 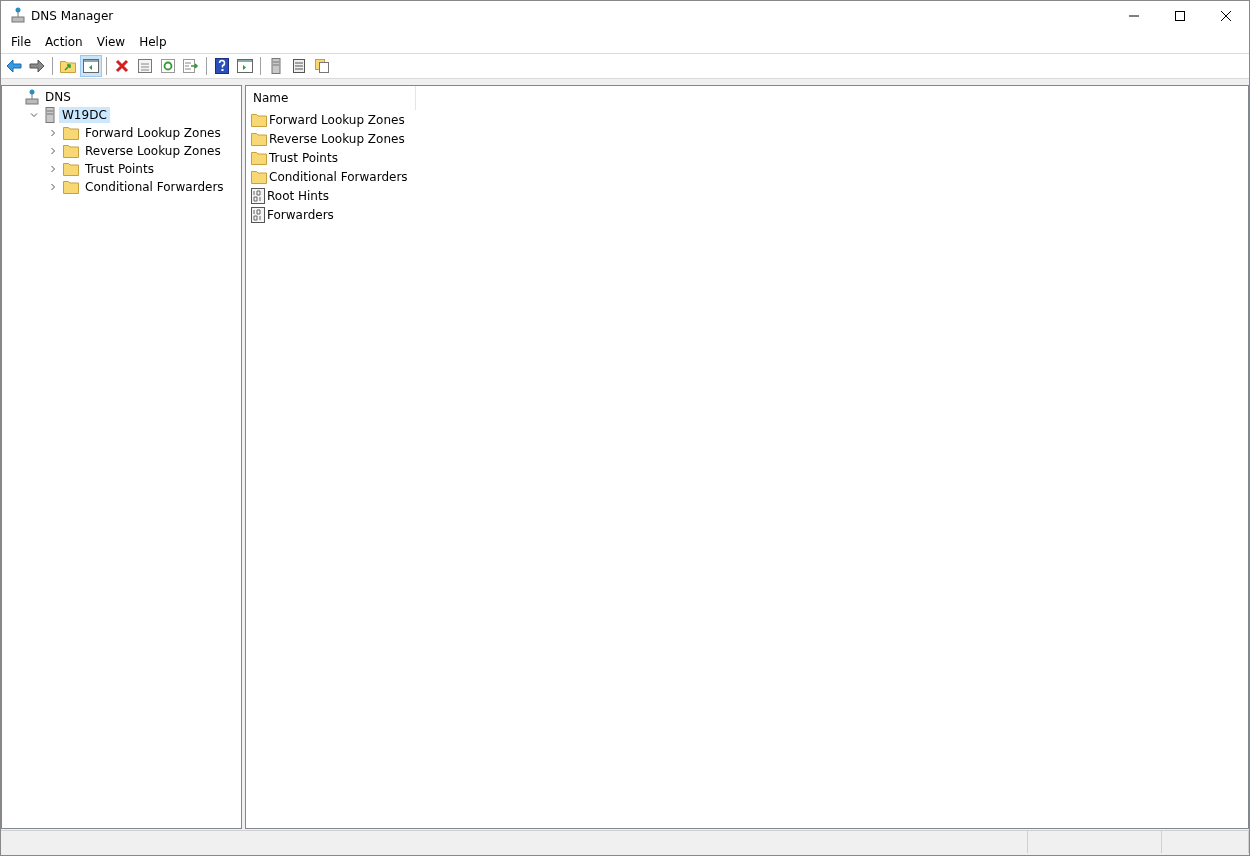 I want to click on menu-item: Help, so click(x=153, y=42).